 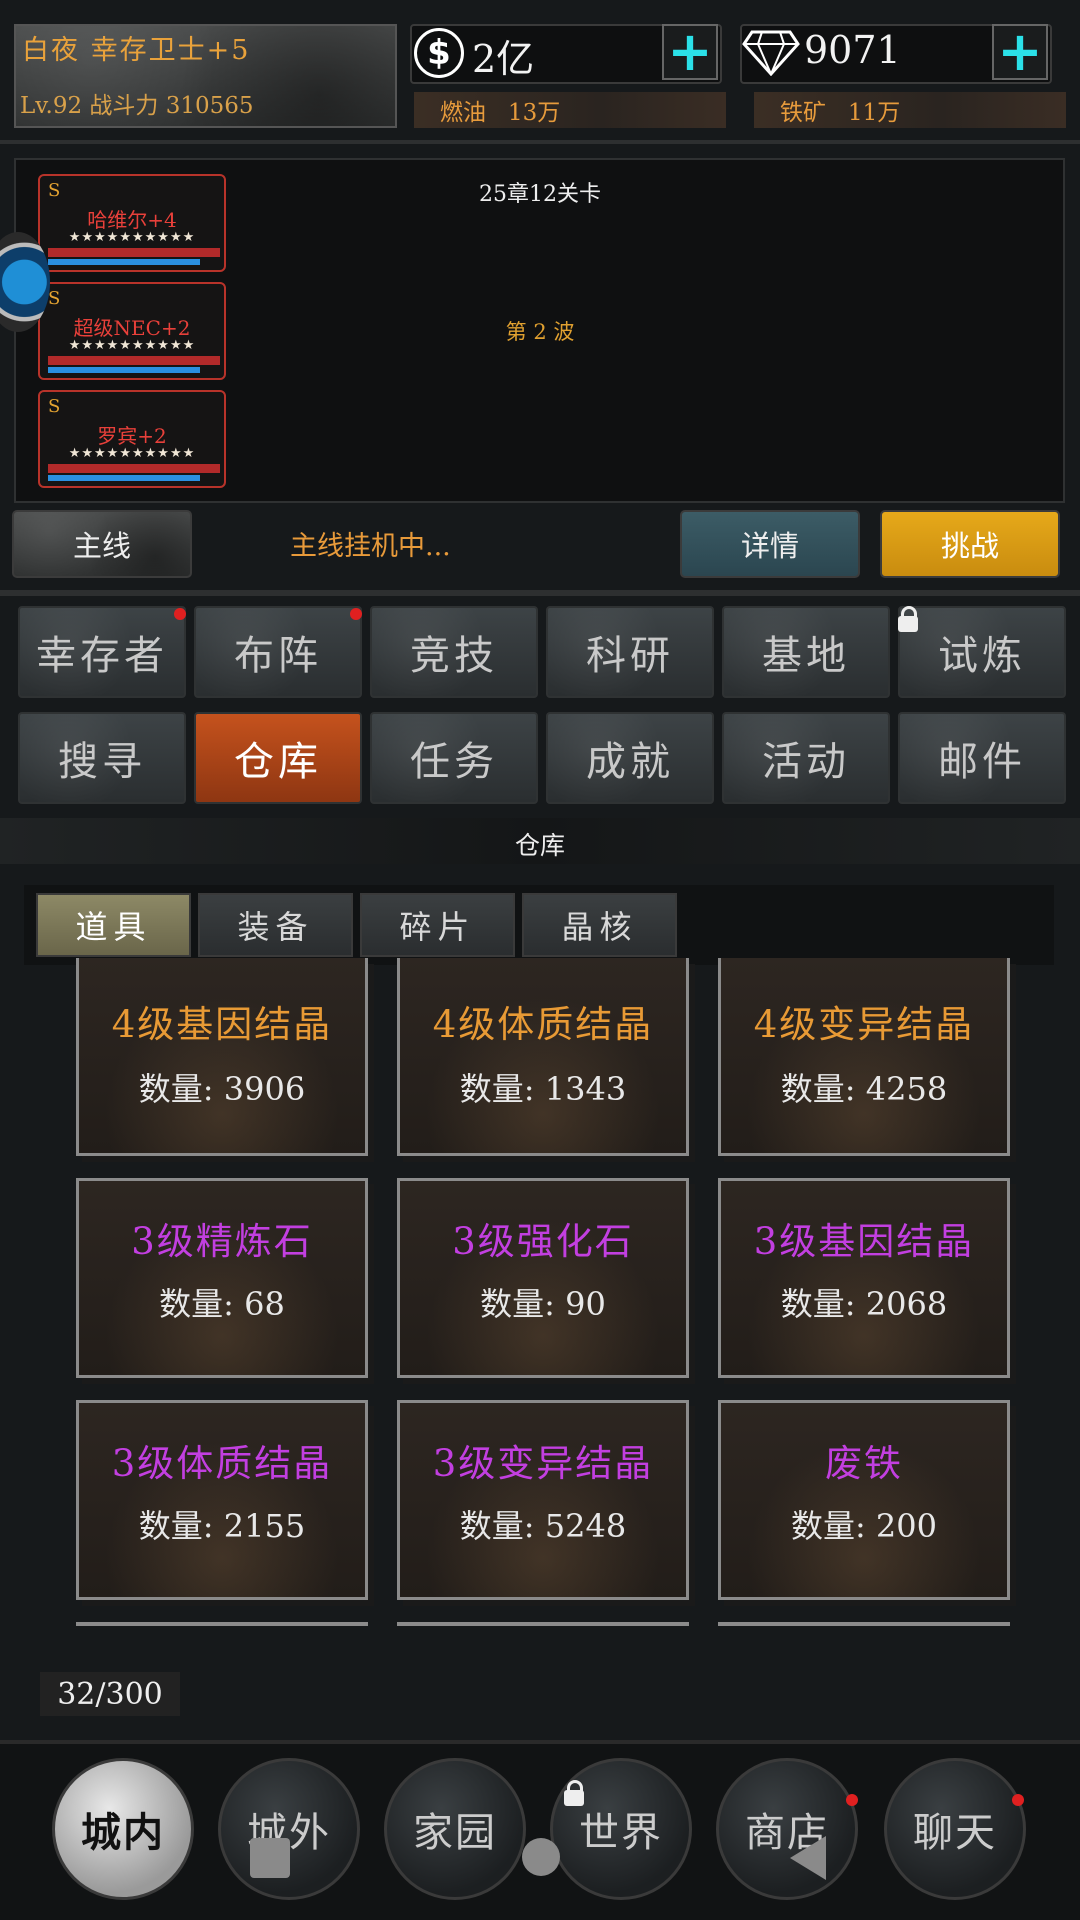 What do you see at coordinates (803, 113) in the screenshot?
I see `iron-label: 铁矿` at bounding box center [803, 113].